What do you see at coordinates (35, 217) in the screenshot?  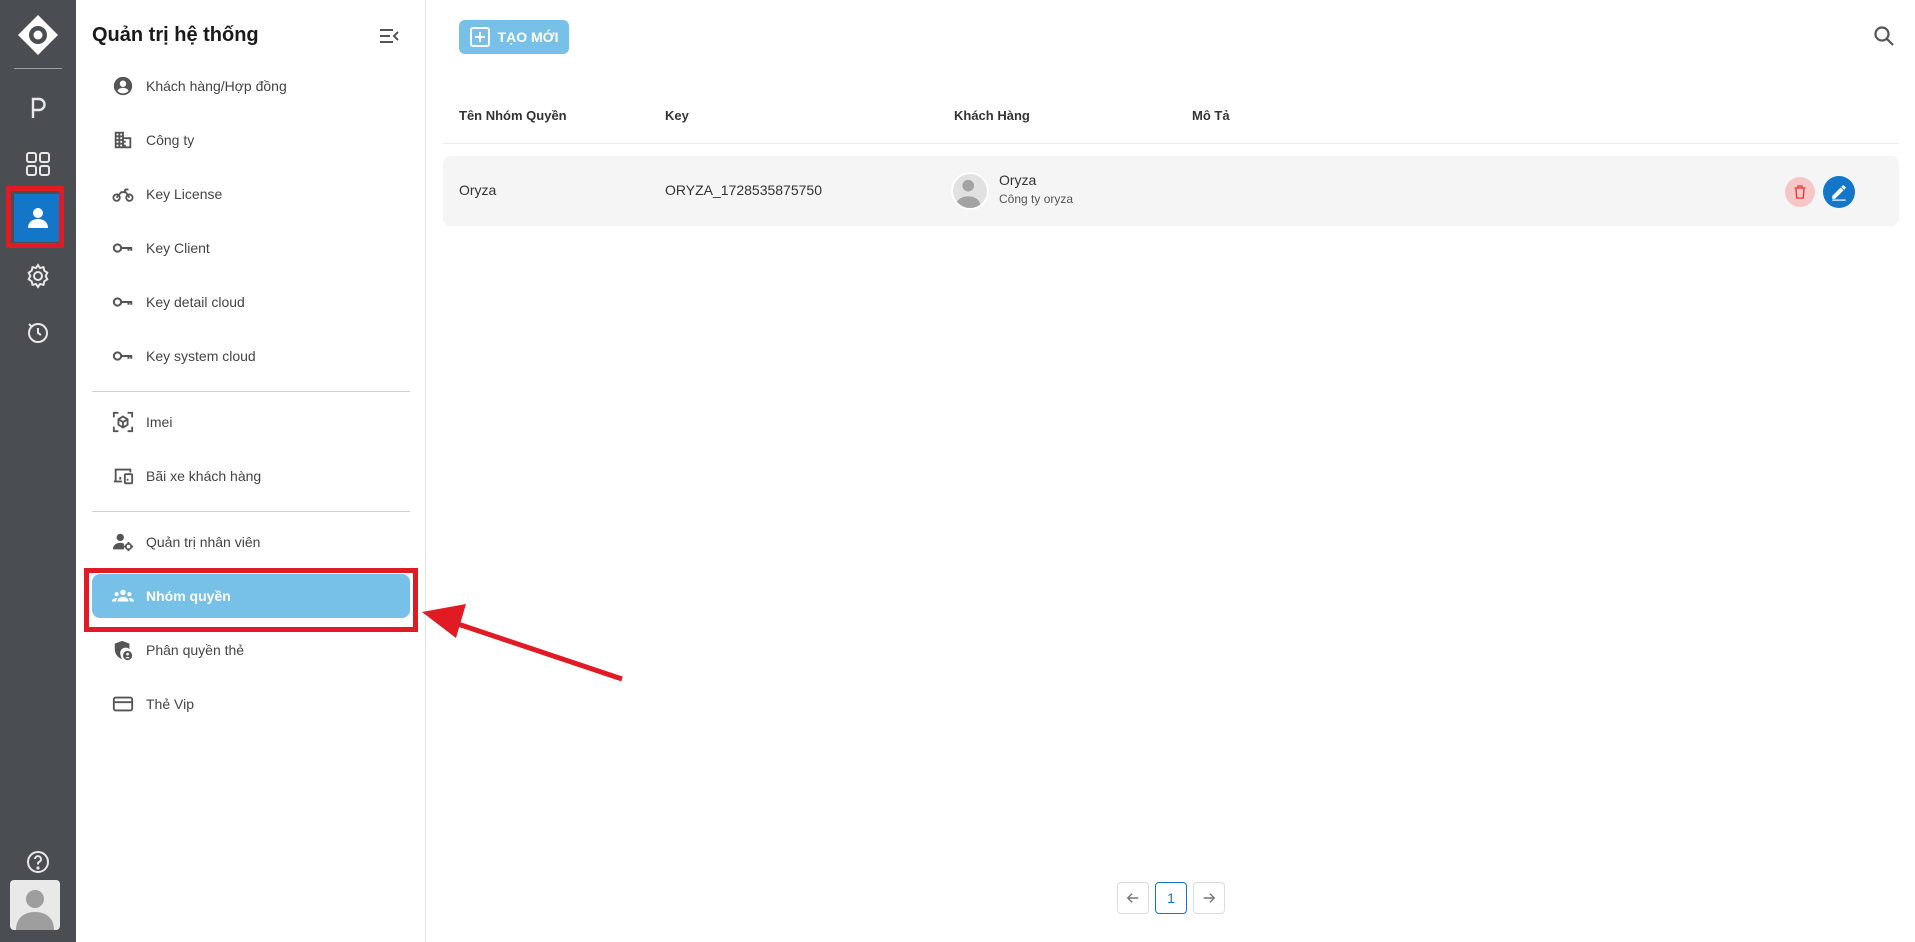 I see `annotation-highlight-rail` at bounding box center [35, 217].